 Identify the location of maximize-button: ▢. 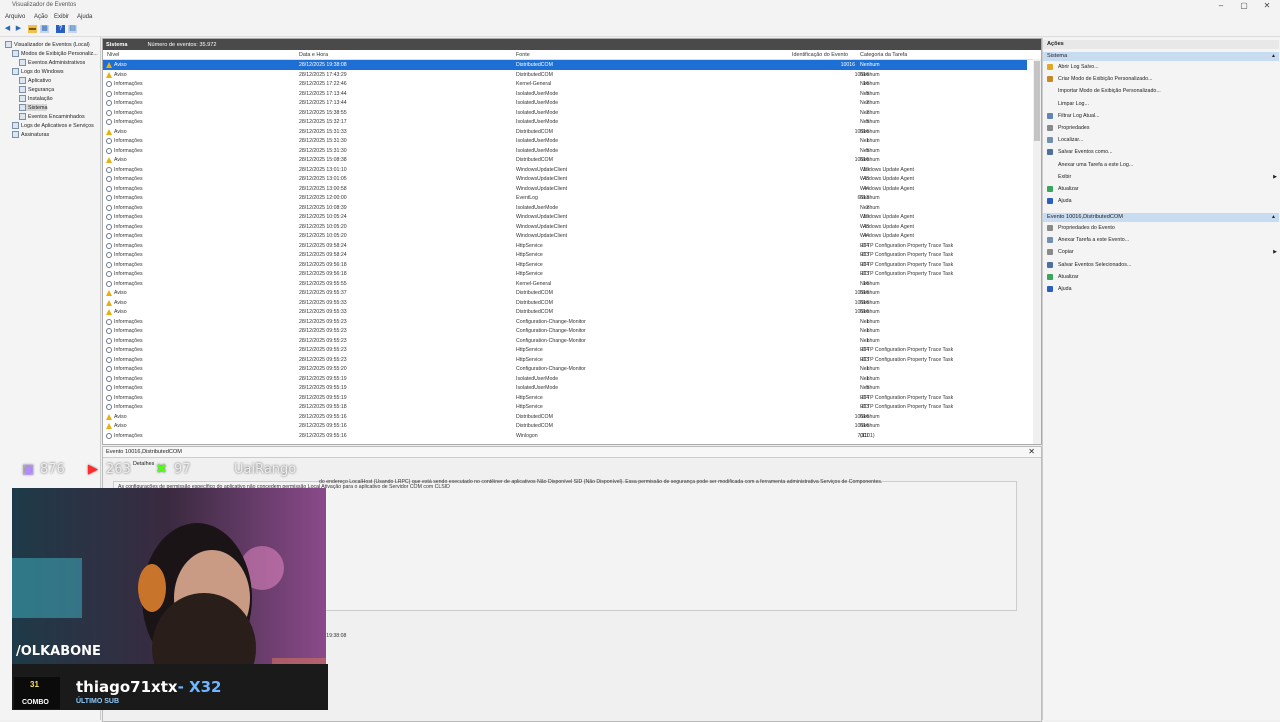
(1244, 6).